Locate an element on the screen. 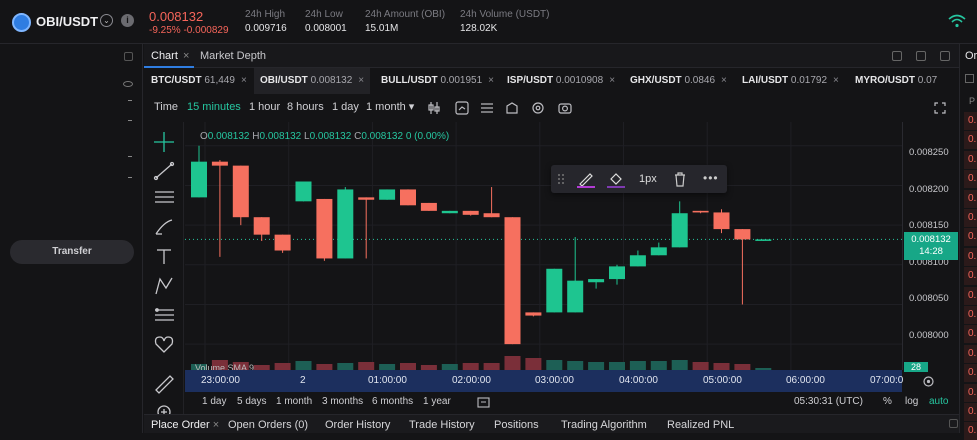  info-icon: i is located at coordinates (127, 20).